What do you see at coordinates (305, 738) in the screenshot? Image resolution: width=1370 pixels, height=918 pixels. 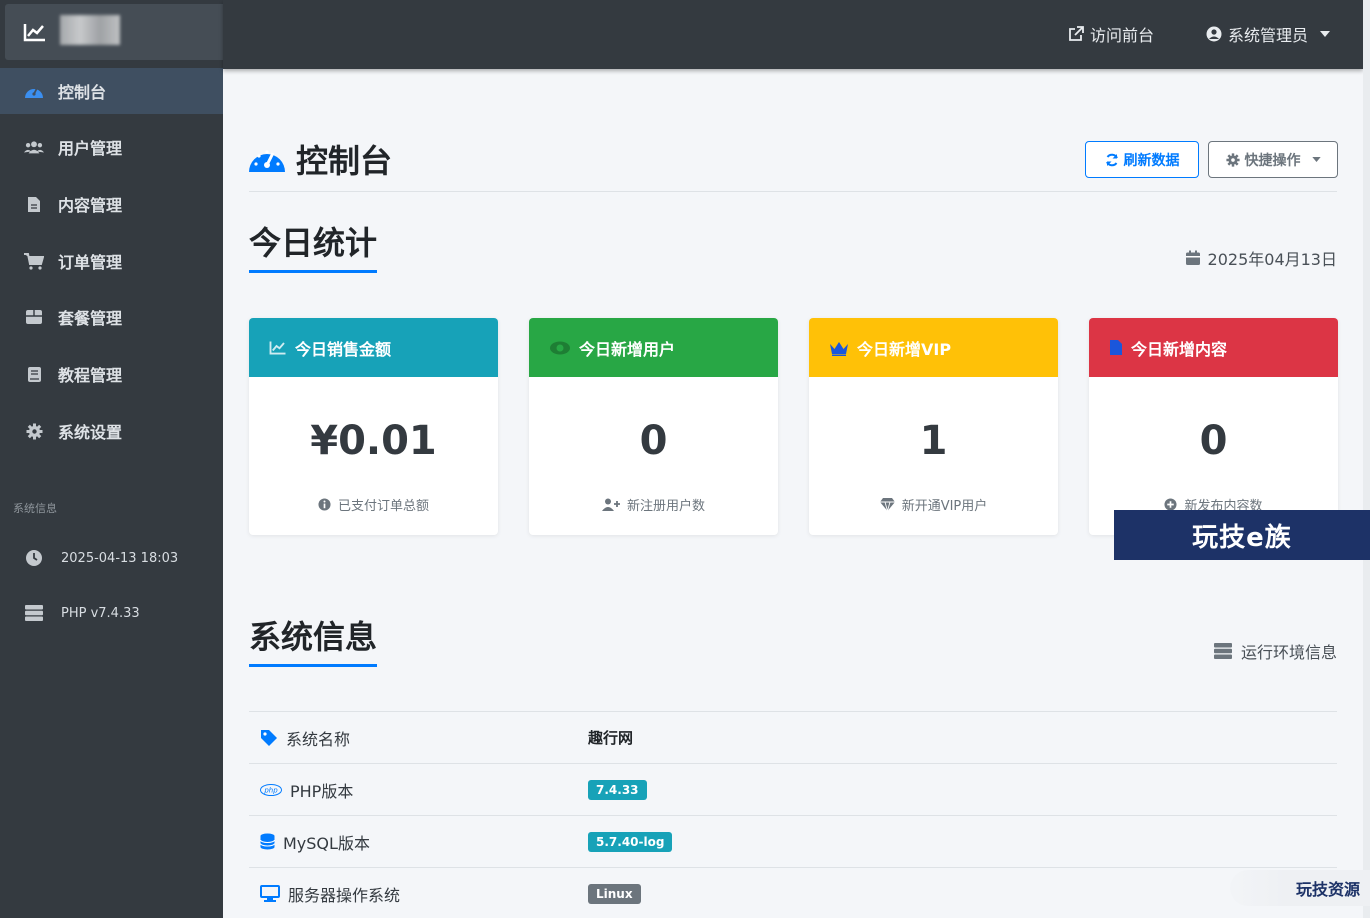 I see `row-label: 系统名称` at bounding box center [305, 738].